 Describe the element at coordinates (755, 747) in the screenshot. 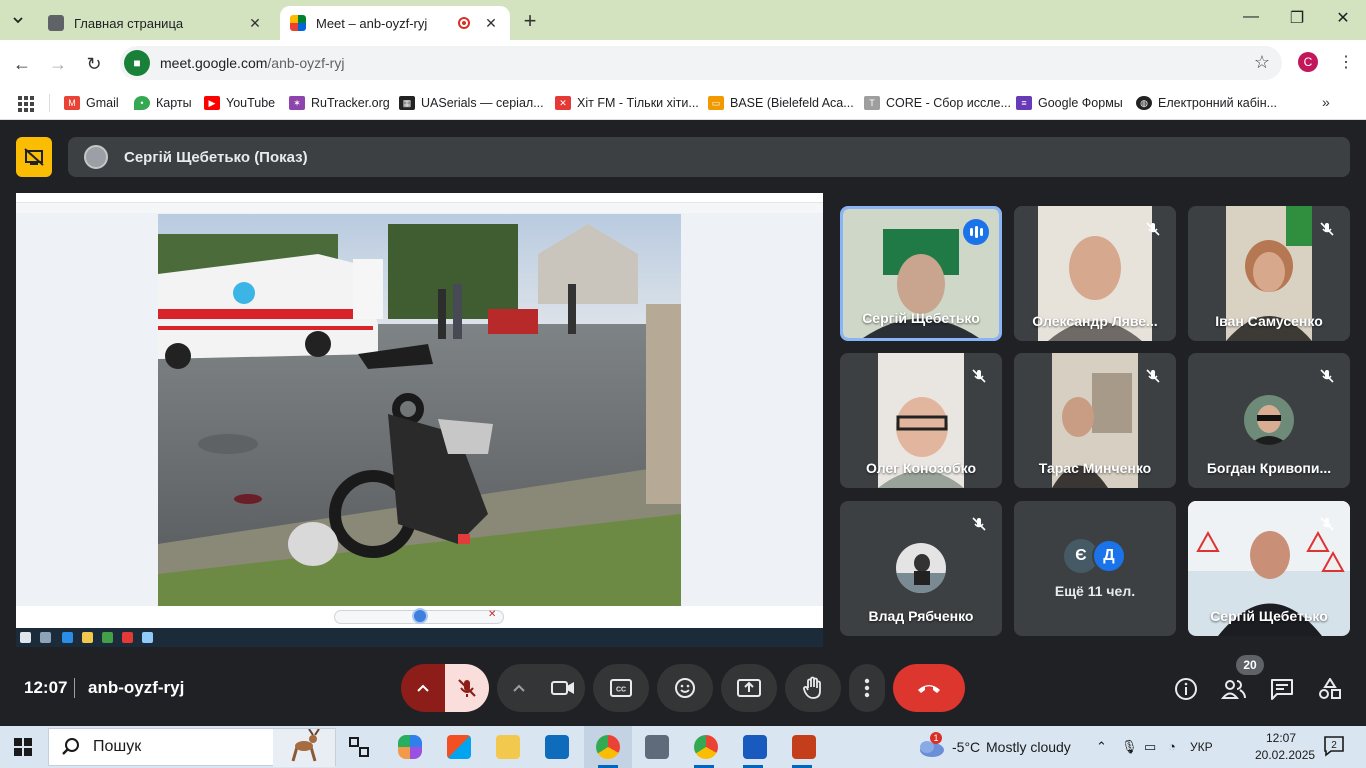

I see `word-icon` at that location.